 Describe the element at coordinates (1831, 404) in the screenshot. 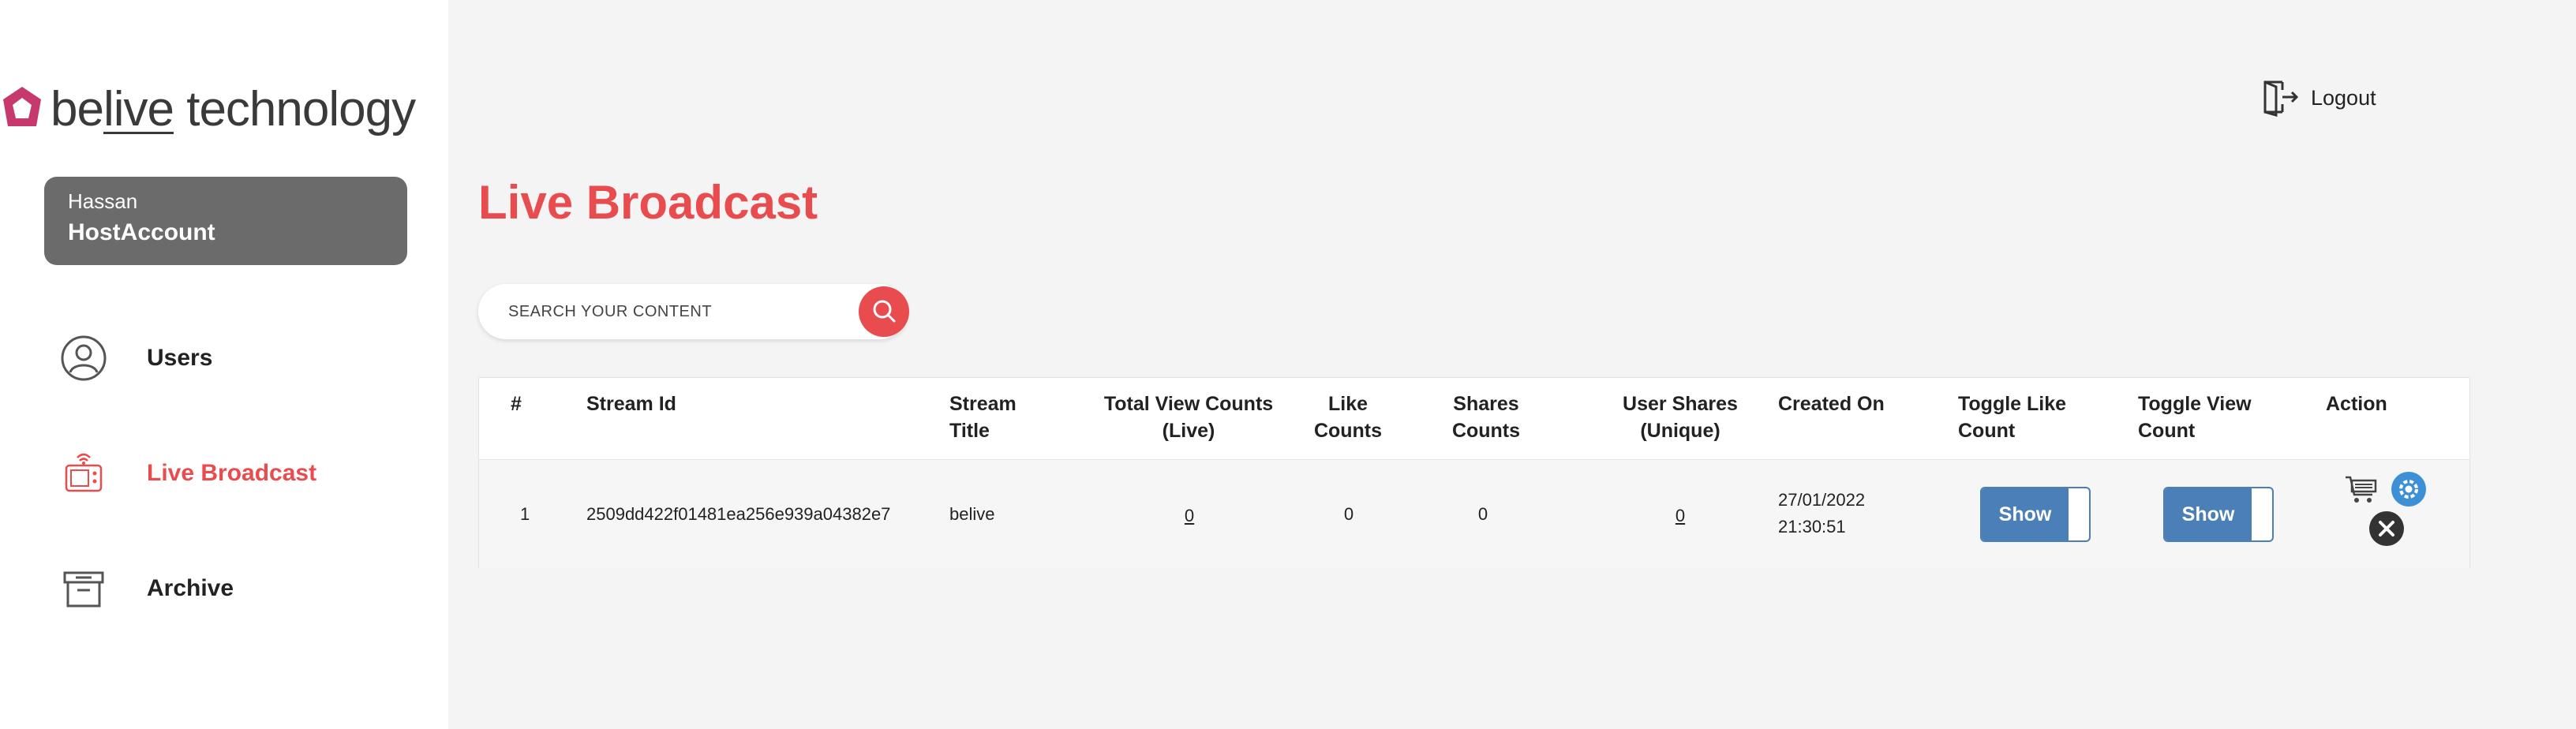

I see `column-header: Created On` at that location.